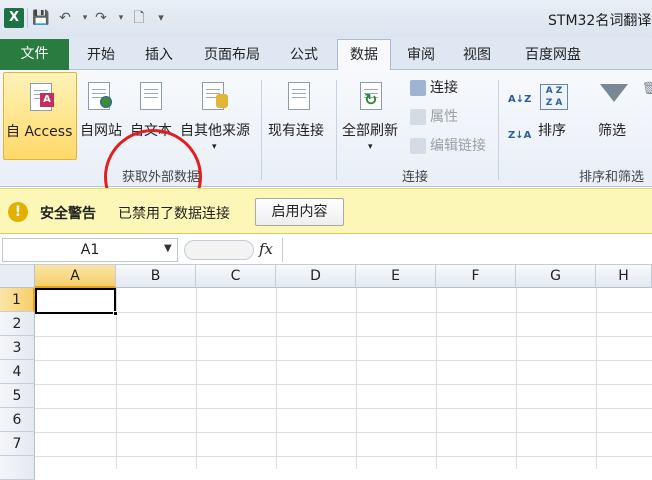 The image size is (652, 480). Describe the element at coordinates (554, 116) in the screenshot. I see `sort-button: A ZZ A 排序` at that location.